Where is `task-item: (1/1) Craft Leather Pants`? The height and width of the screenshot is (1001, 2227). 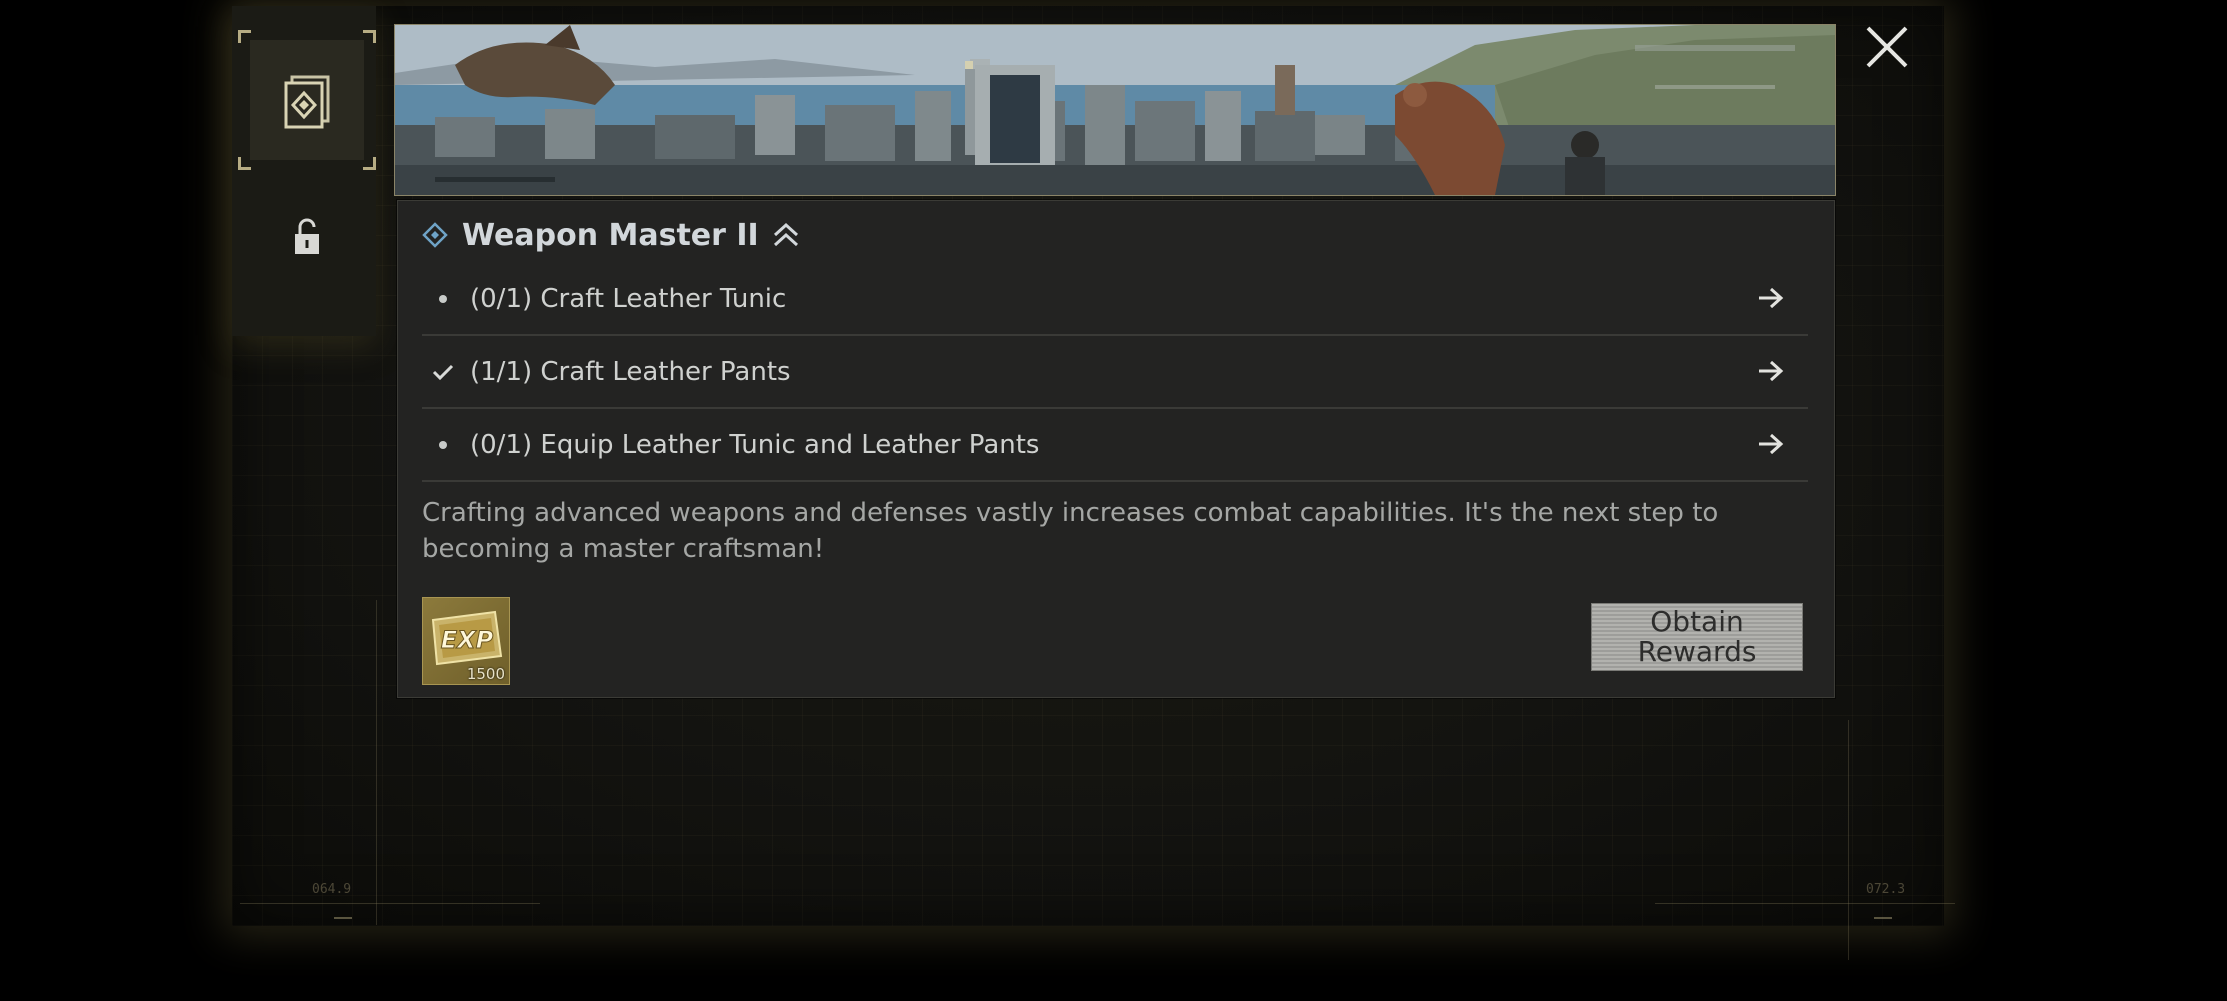 task-item: (1/1) Craft Leather Pants is located at coordinates (1115, 372).